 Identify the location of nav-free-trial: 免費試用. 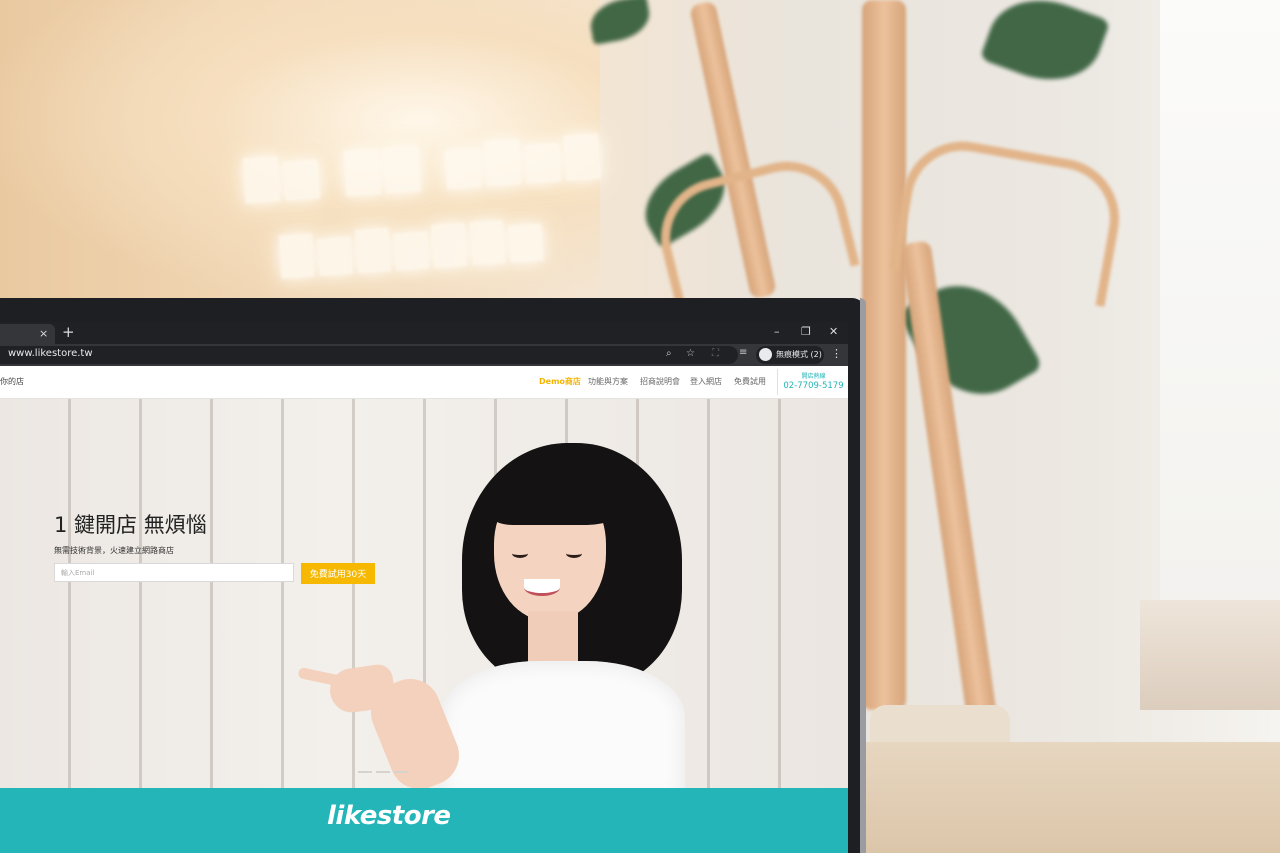
(750, 381).